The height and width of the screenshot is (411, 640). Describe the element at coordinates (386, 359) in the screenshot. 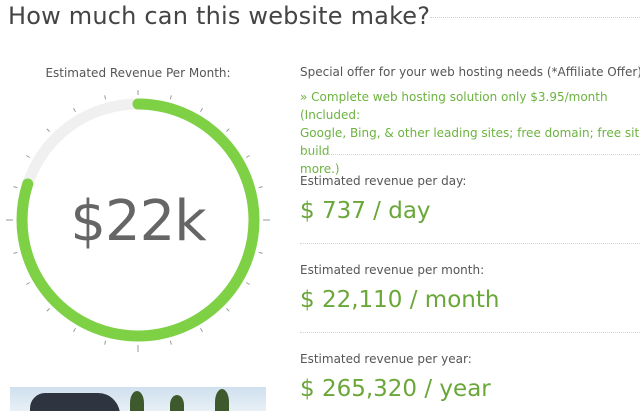

I see `yearly-revenue-label: Estimated revenue per year:` at that location.